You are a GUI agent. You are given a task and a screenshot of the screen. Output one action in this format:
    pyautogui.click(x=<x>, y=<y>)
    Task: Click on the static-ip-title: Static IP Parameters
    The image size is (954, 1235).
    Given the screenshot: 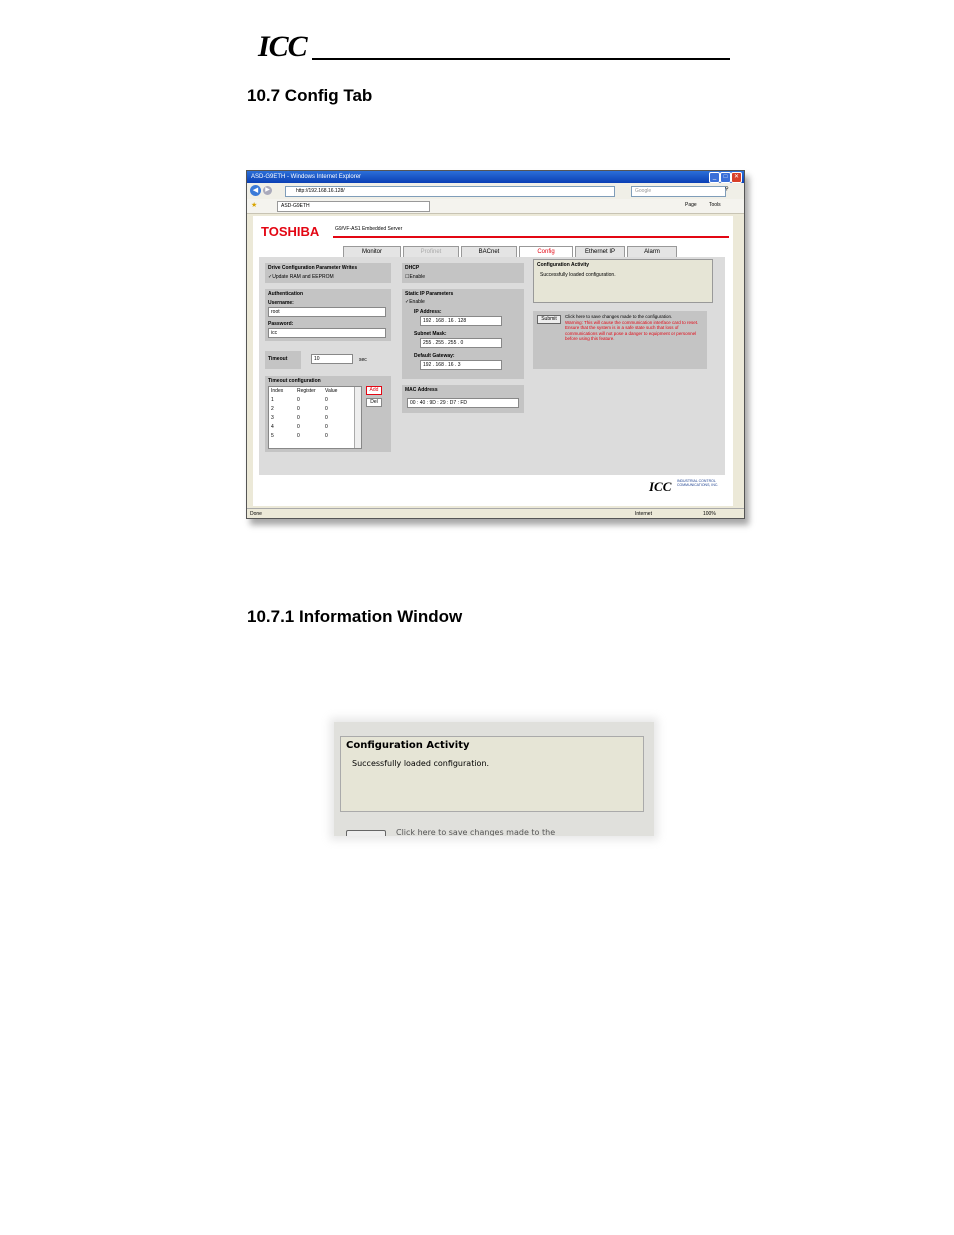 What is the action you would take?
    pyautogui.click(x=429, y=294)
    